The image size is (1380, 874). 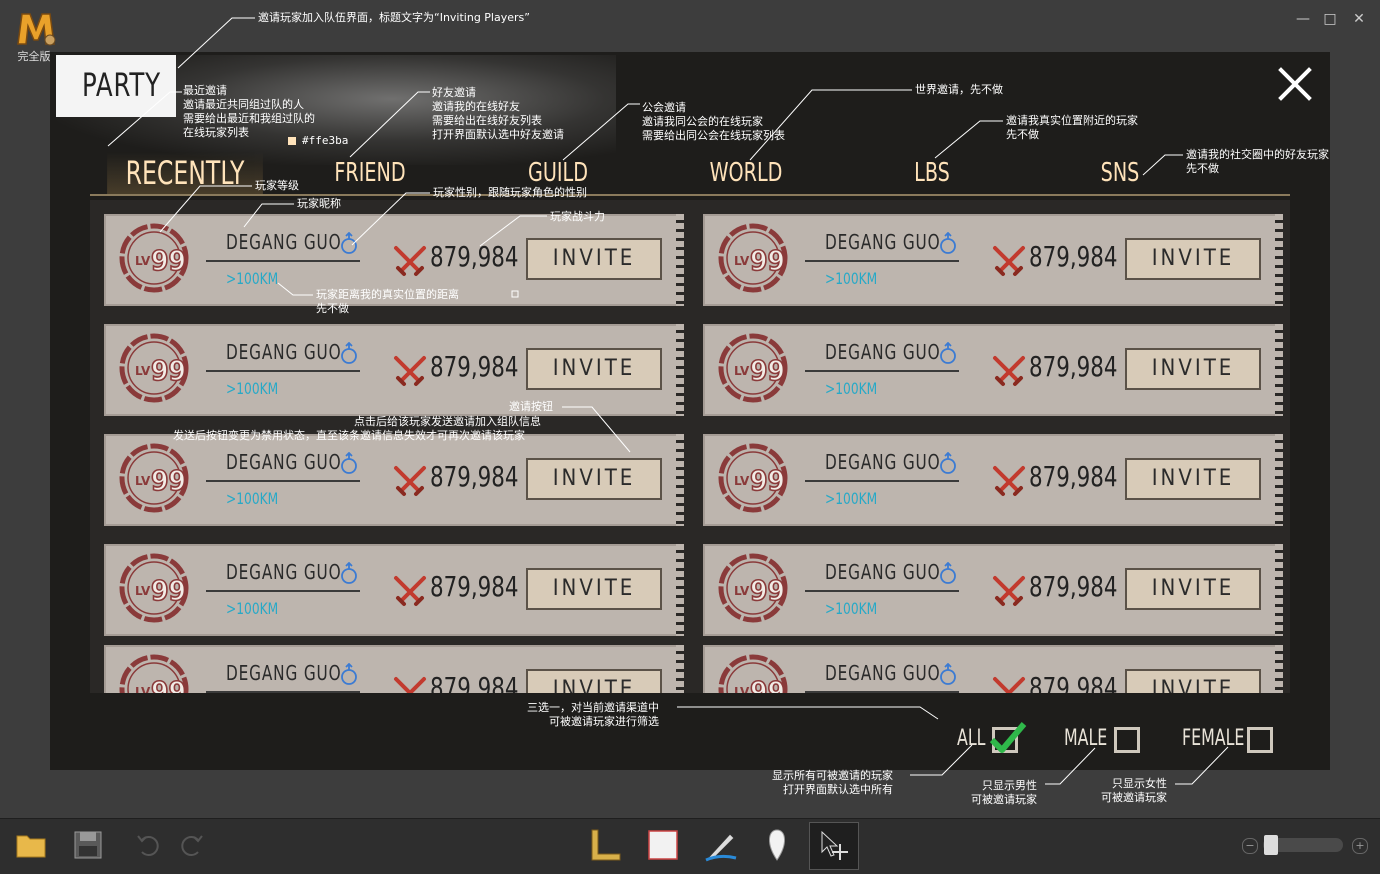 I want to click on minimize-button: —, so click(x=1303, y=19).